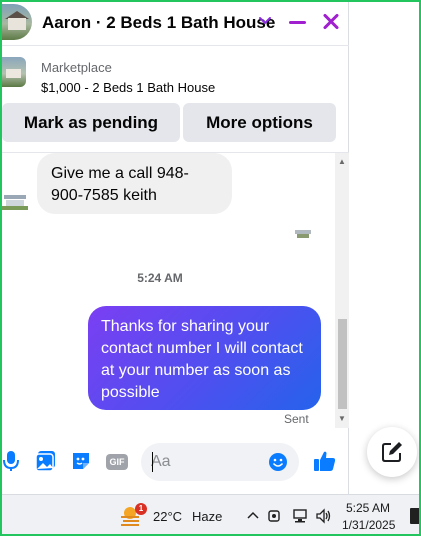 Image resolution: width=421 pixels, height=536 pixels. Describe the element at coordinates (175, 73) in the screenshot. I see `marketplace-listing: Marketplace $1,000 - 2 Beds 1 Bath House` at that location.